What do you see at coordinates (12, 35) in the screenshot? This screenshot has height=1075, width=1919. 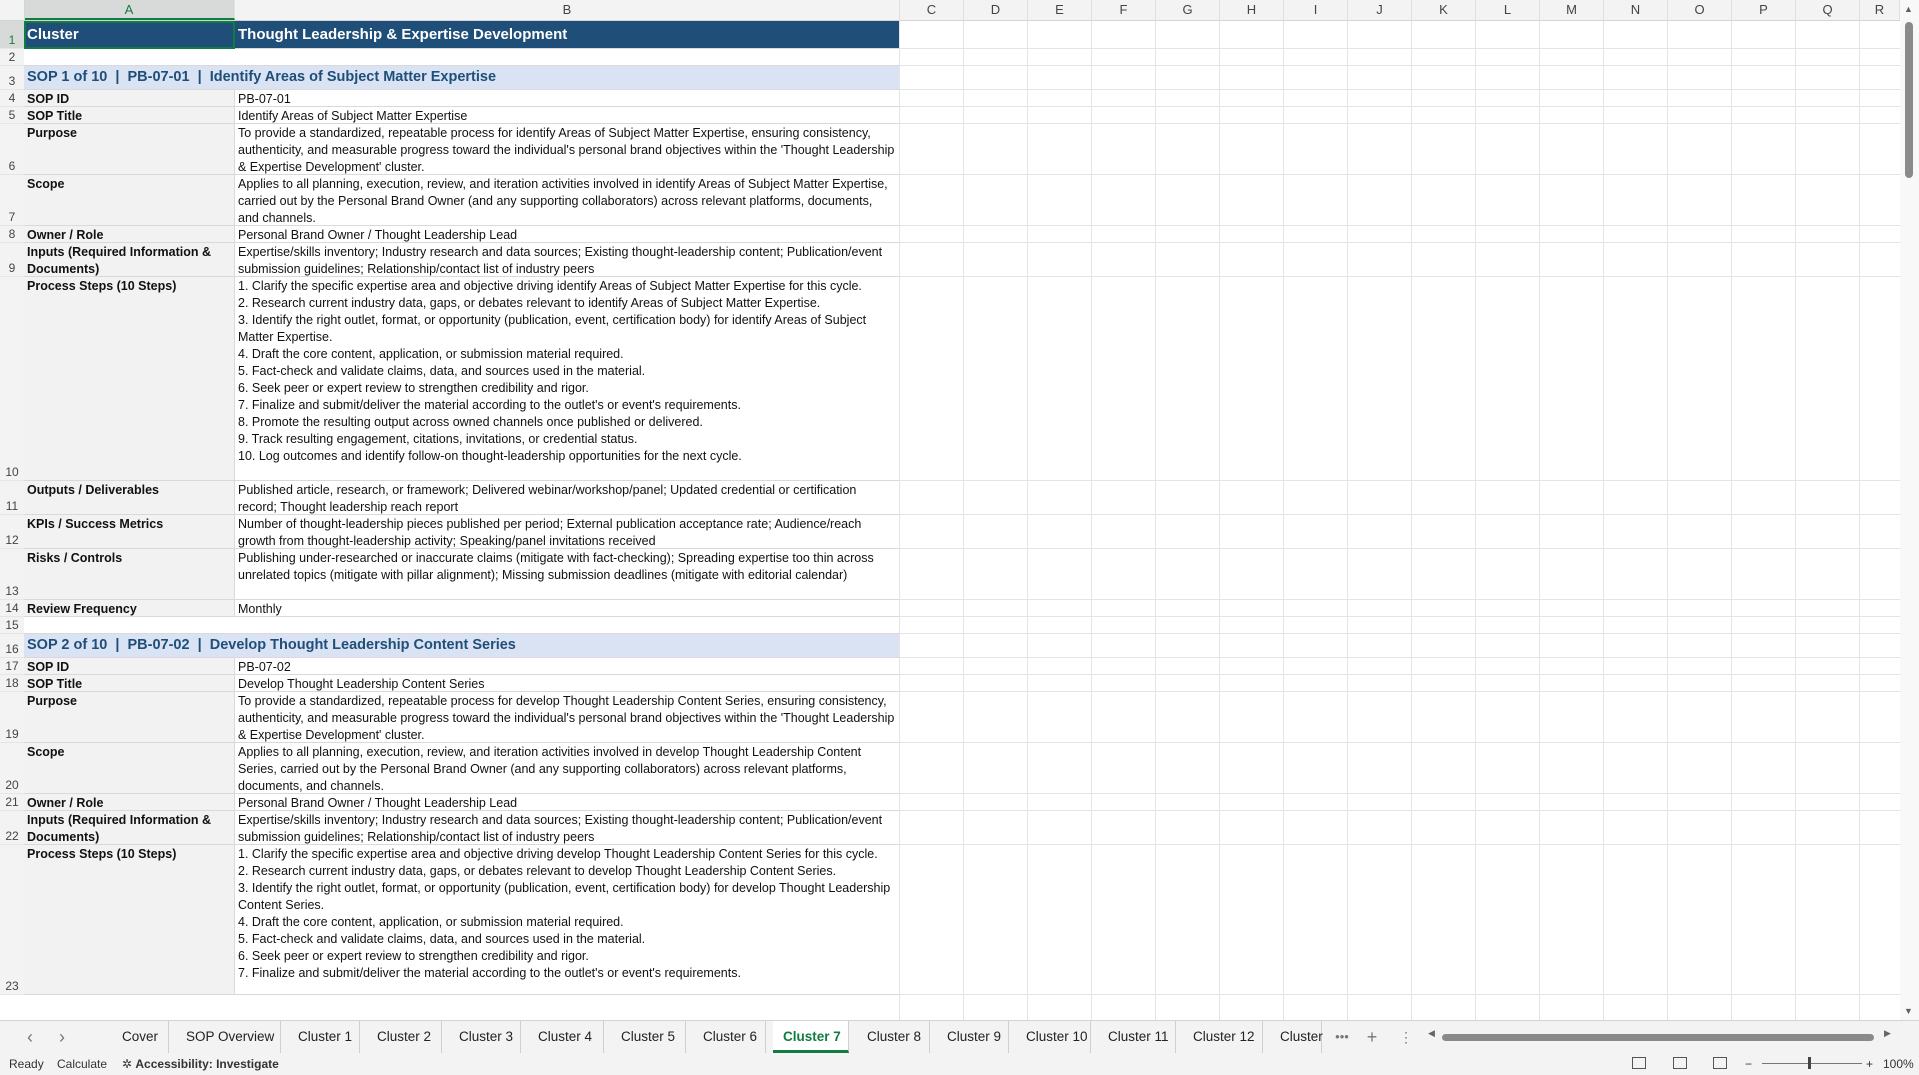 I see `row-header: 1` at bounding box center [12, 35].